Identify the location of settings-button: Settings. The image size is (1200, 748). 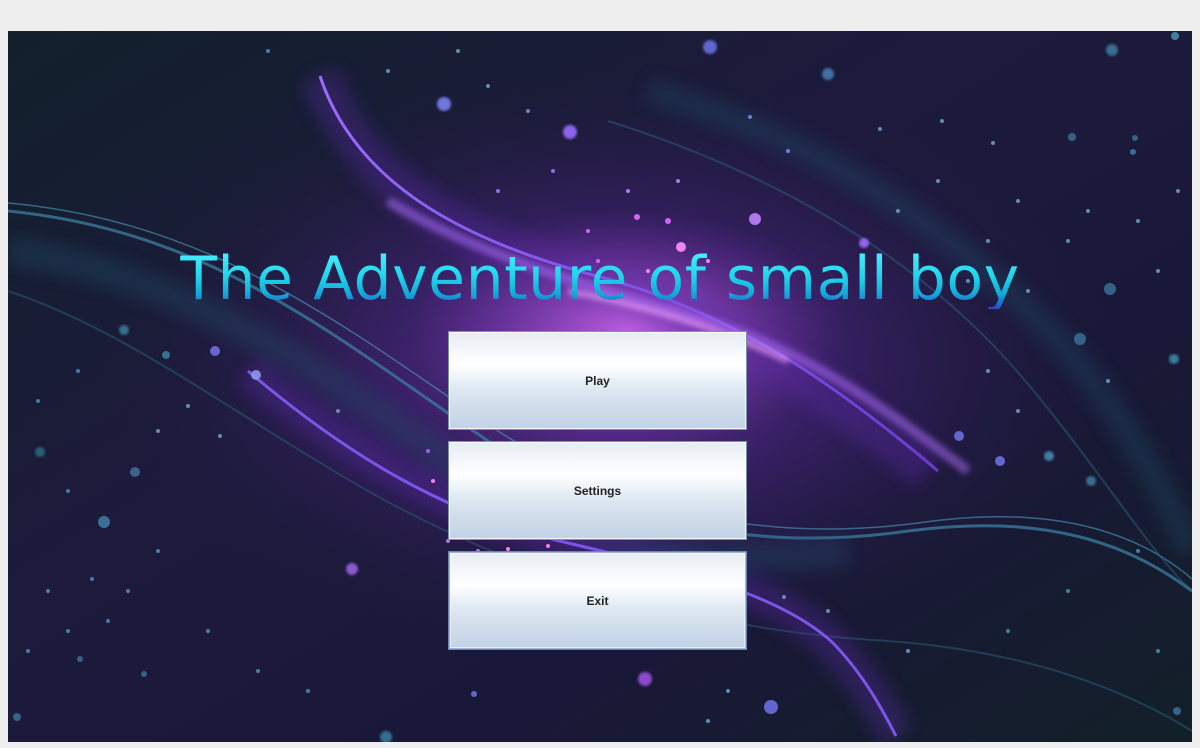
(597, 490).